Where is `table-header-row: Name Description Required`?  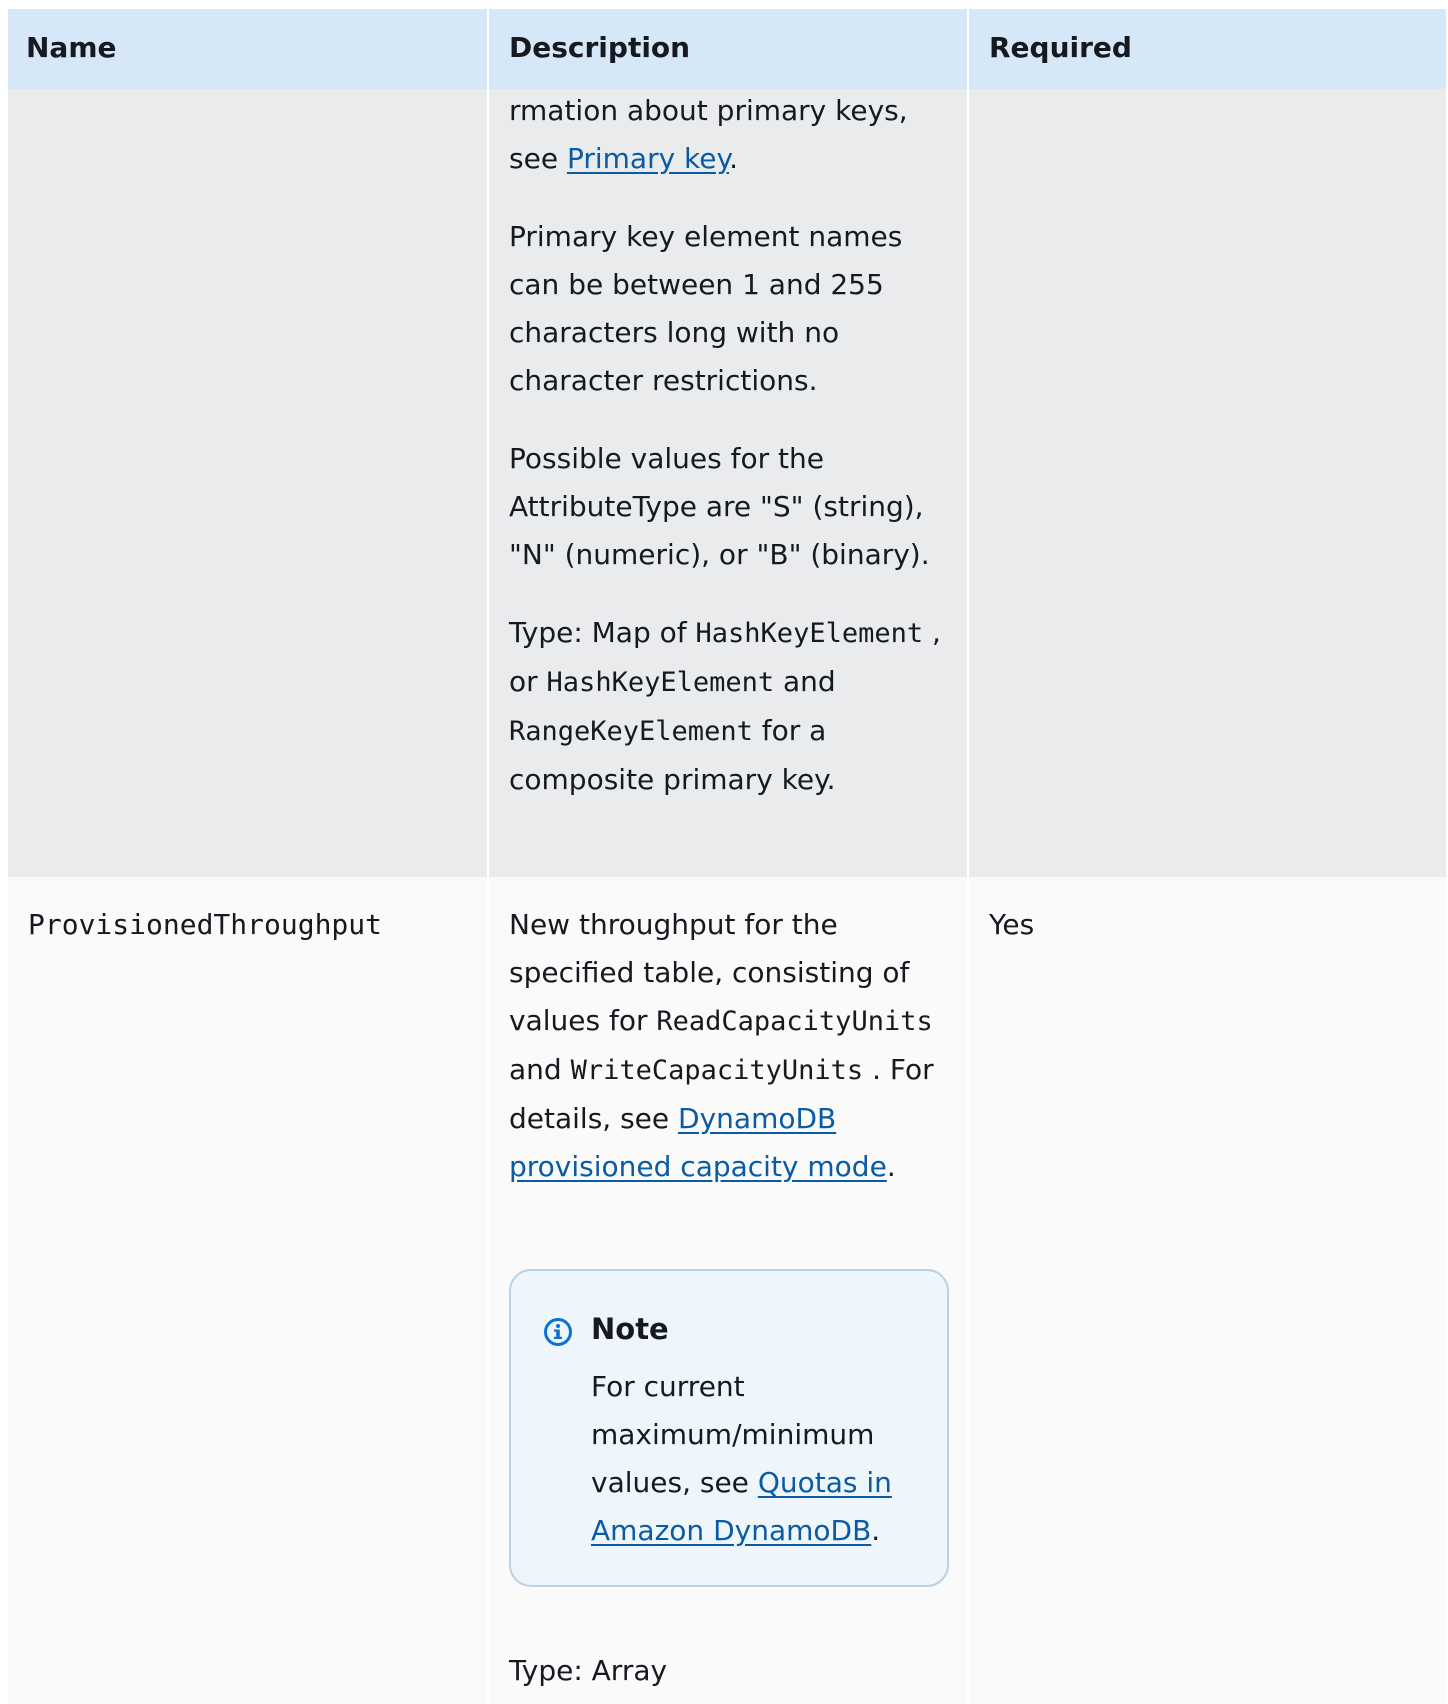
table-header-row: Name Description Required is located at coordinates (727, 49).